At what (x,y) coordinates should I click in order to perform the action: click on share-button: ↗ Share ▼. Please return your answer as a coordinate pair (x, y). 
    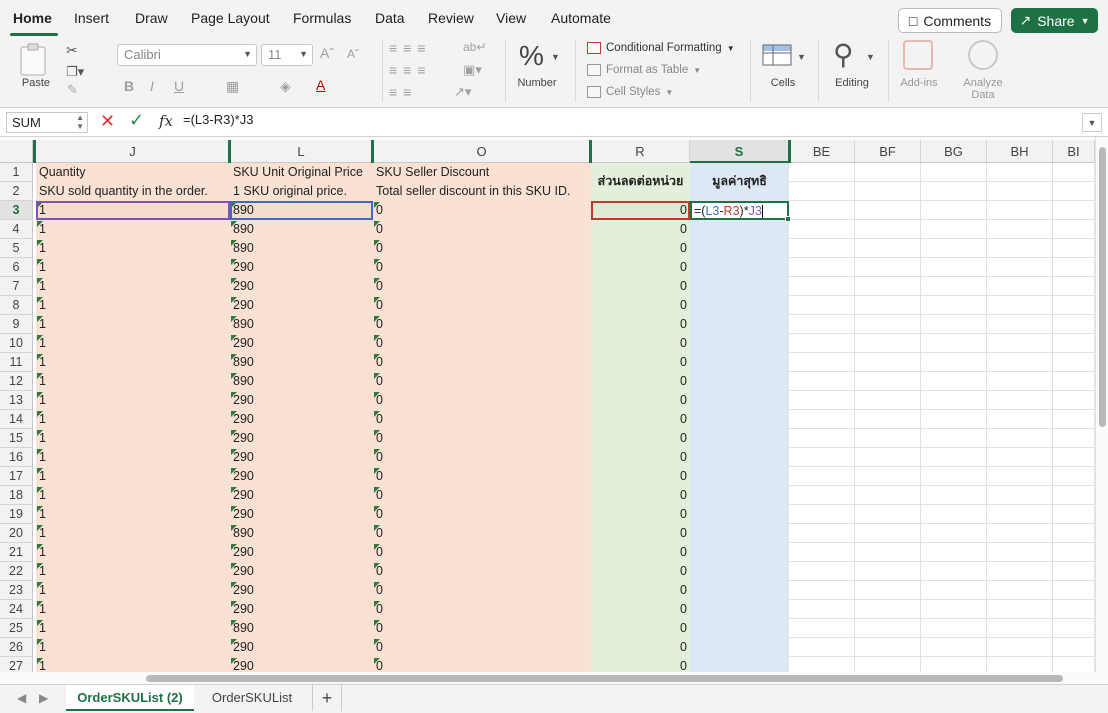
    Looking at the image, I should click on (1054, 20).